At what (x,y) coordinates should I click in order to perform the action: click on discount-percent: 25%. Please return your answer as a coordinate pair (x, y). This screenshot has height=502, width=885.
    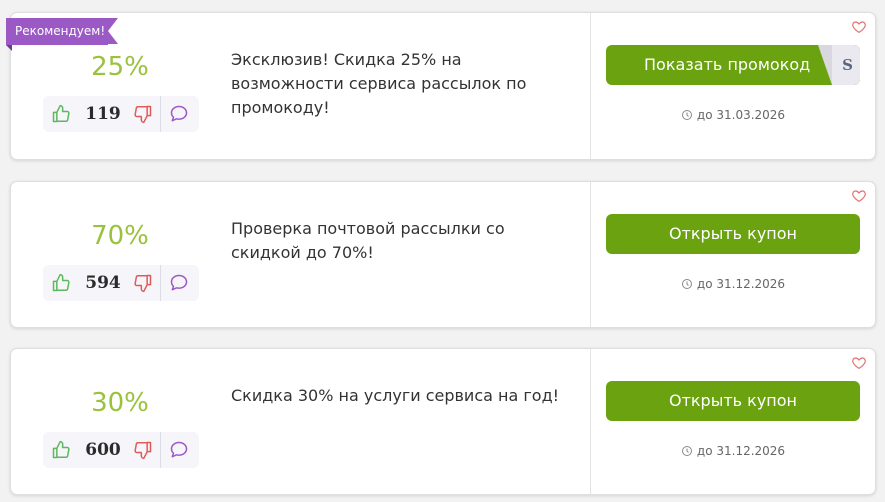
    Looking at the image, I should click on (120, 67).